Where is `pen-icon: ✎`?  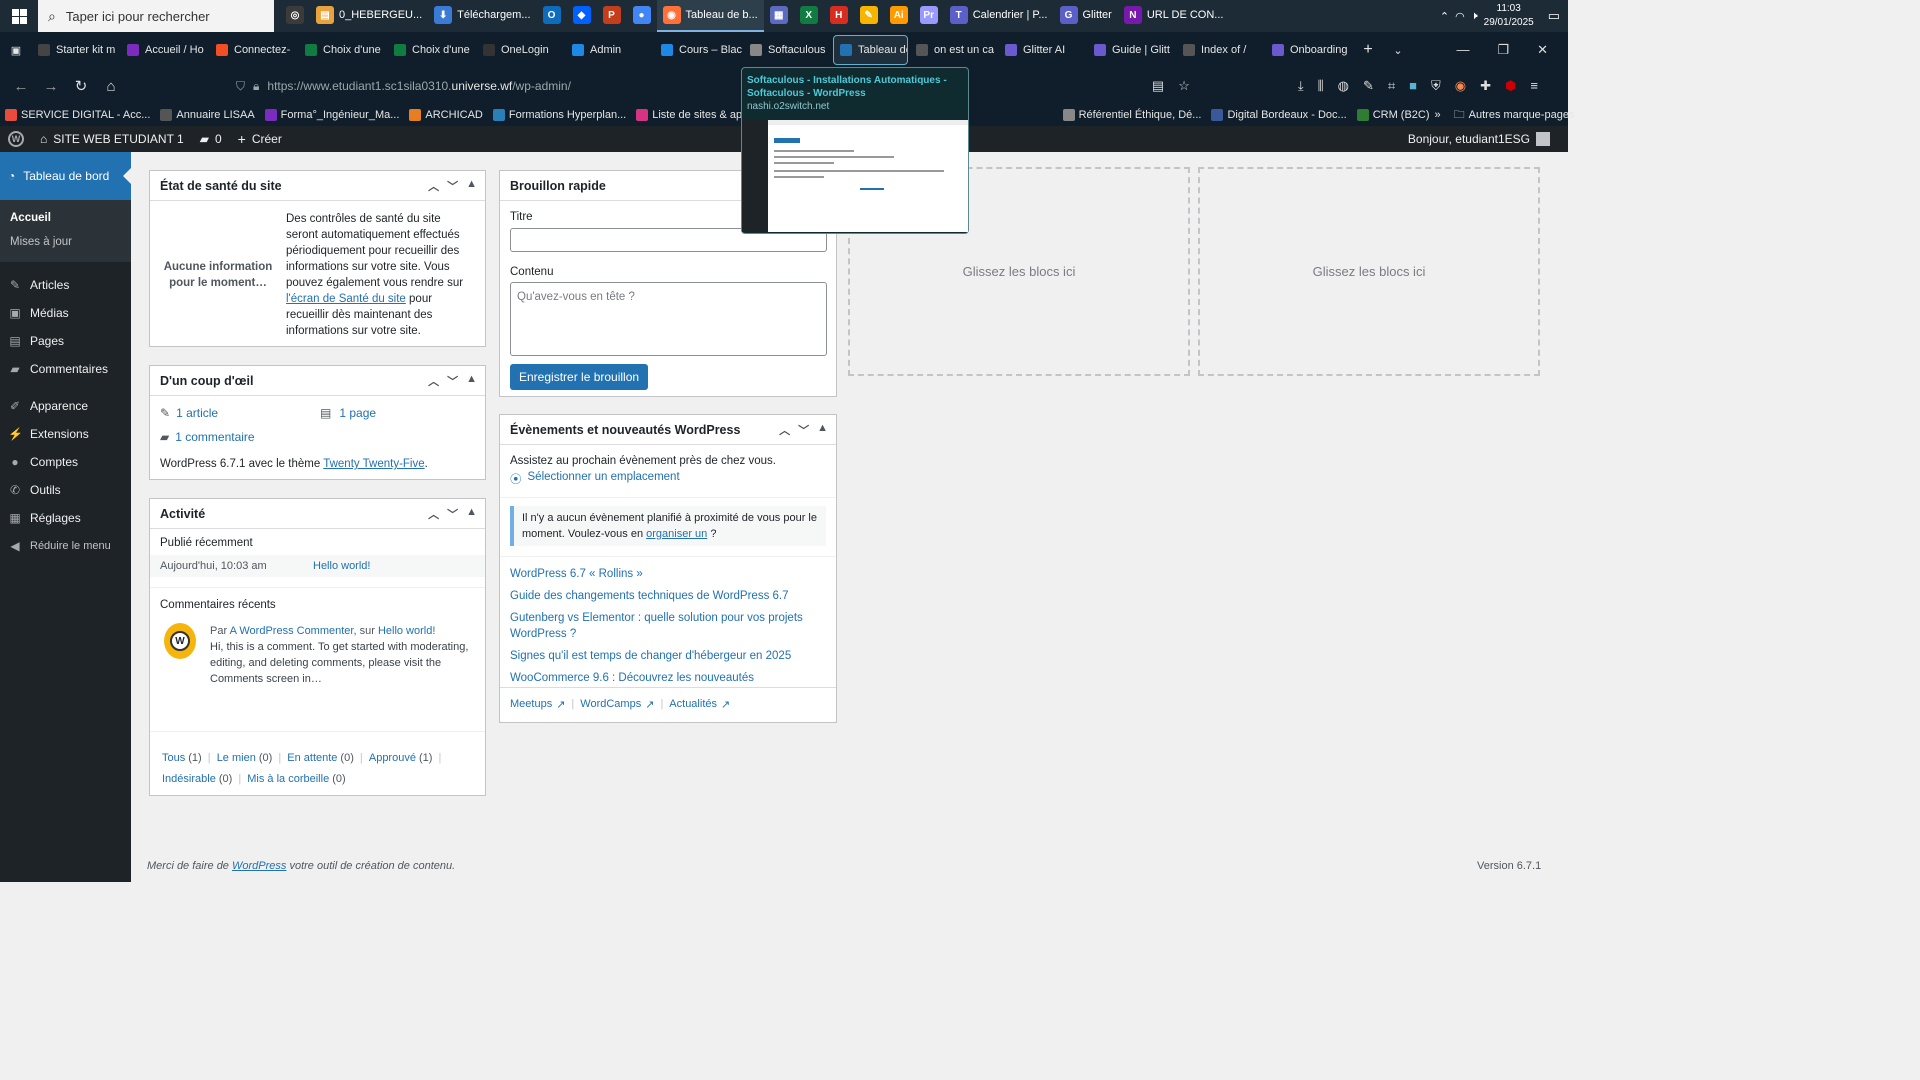 pen-icon: ✎ is located at coordinates (1368, 86).